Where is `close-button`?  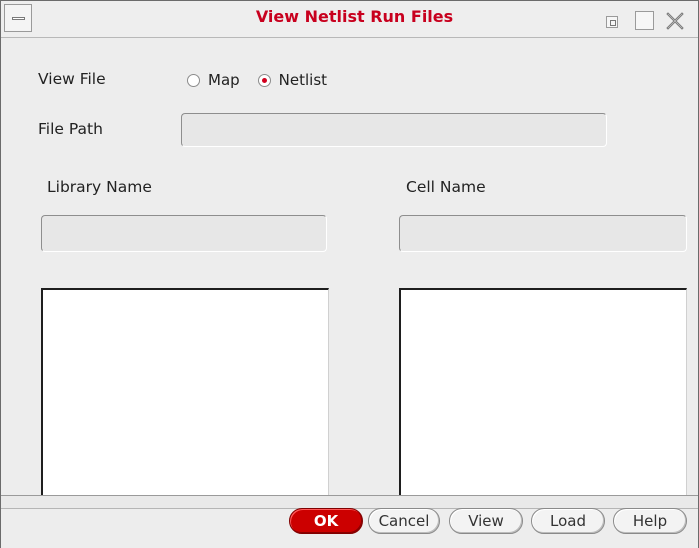
close-button is located at coordinates (675, 21).